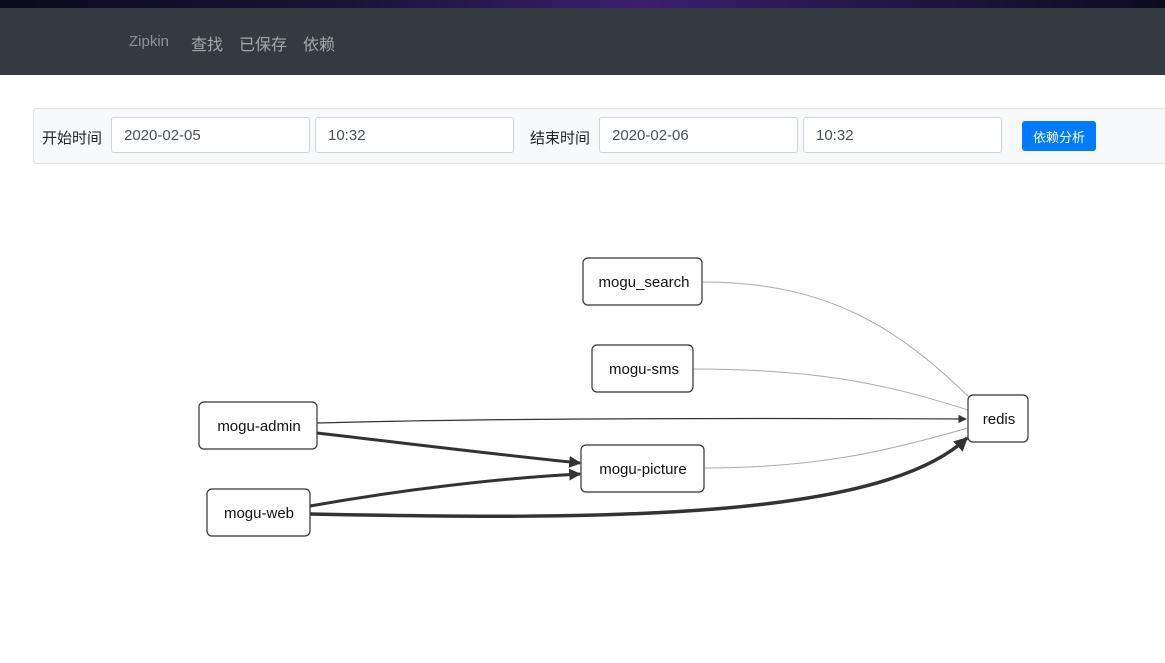 The height and width of the screenshot is (663, 1165). I want to click on node-redis: redis, so click(998, 418).